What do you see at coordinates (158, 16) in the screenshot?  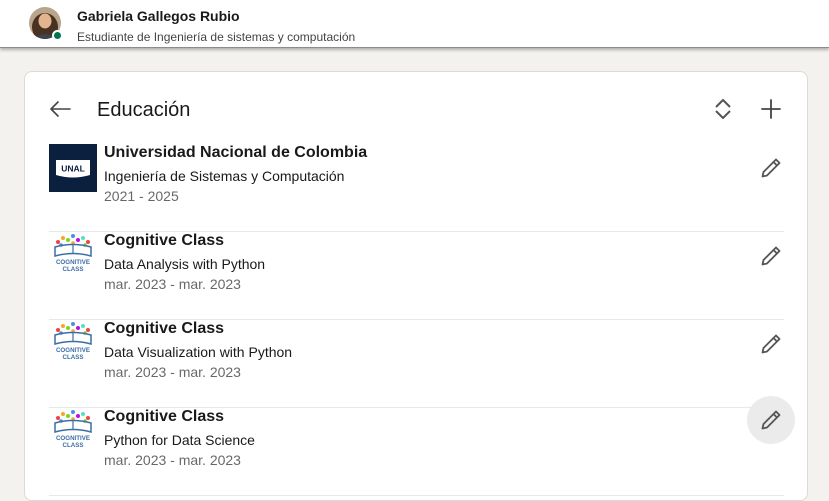 I see `profile-name: Gabriela Gallegos Rubio` at bounding box center [158, 16].